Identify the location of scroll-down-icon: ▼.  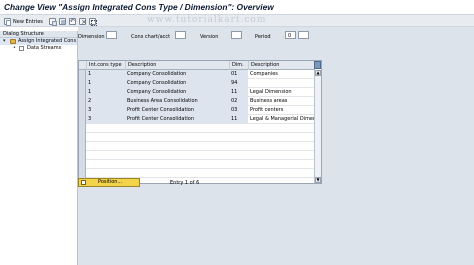
(318, 180).